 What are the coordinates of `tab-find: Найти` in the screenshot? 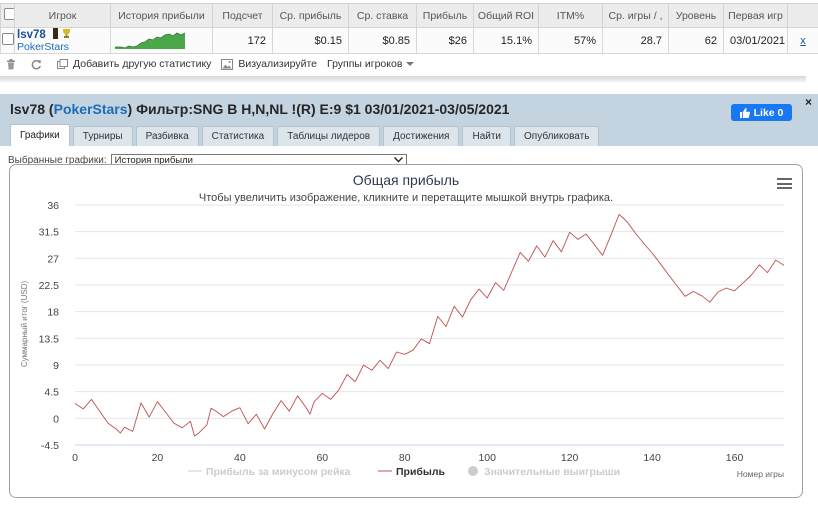 It's located at (487, 136).